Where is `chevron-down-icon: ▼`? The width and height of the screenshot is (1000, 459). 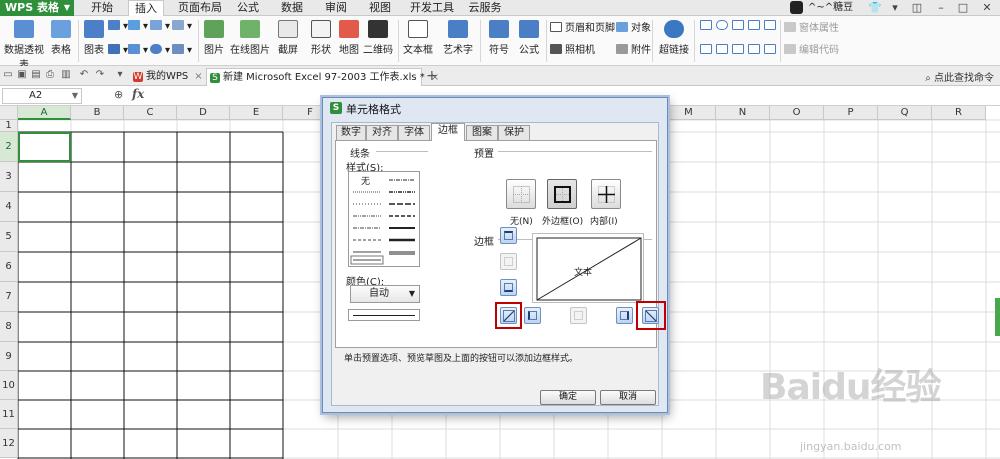 chevron-down-icon: ▼ is located at coordinates (75, 96).